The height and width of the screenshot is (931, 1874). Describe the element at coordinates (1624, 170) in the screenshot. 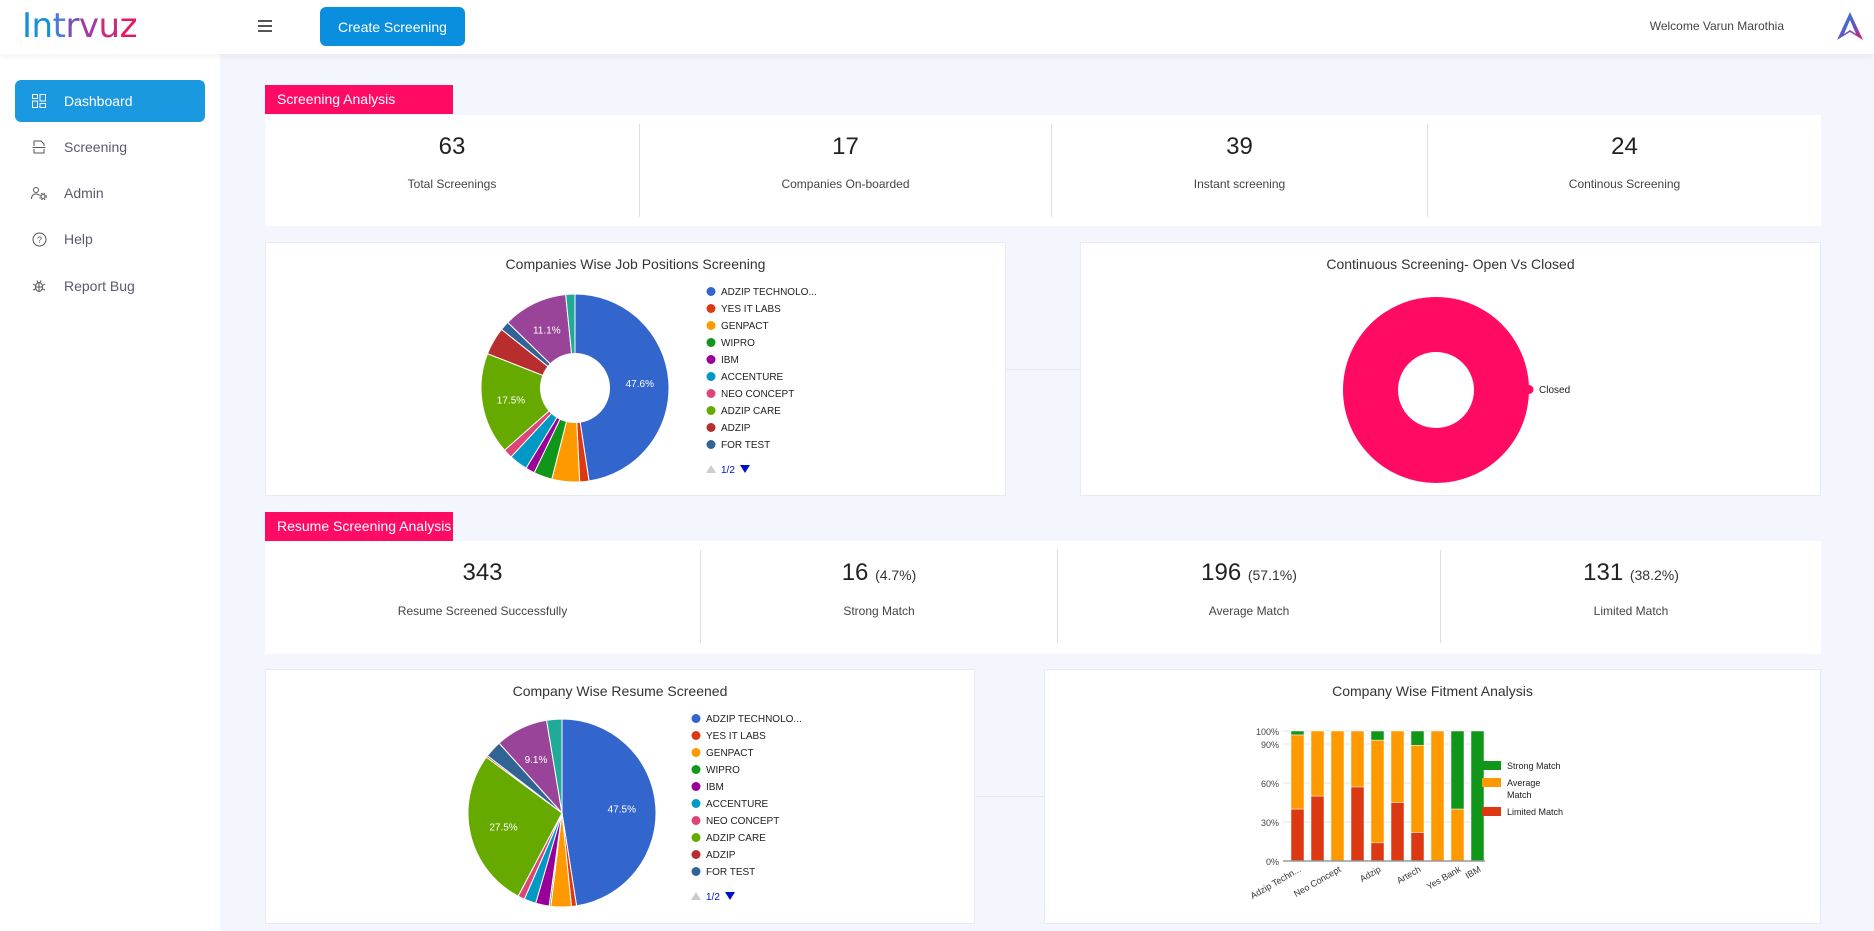

I see `stat-continuous-screening: 24 Continous Screening` at that location.